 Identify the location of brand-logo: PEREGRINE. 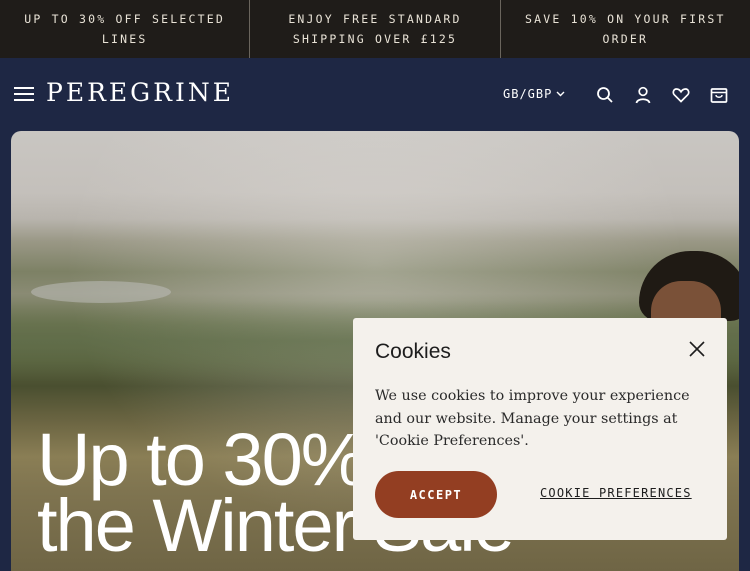
(140, 92).